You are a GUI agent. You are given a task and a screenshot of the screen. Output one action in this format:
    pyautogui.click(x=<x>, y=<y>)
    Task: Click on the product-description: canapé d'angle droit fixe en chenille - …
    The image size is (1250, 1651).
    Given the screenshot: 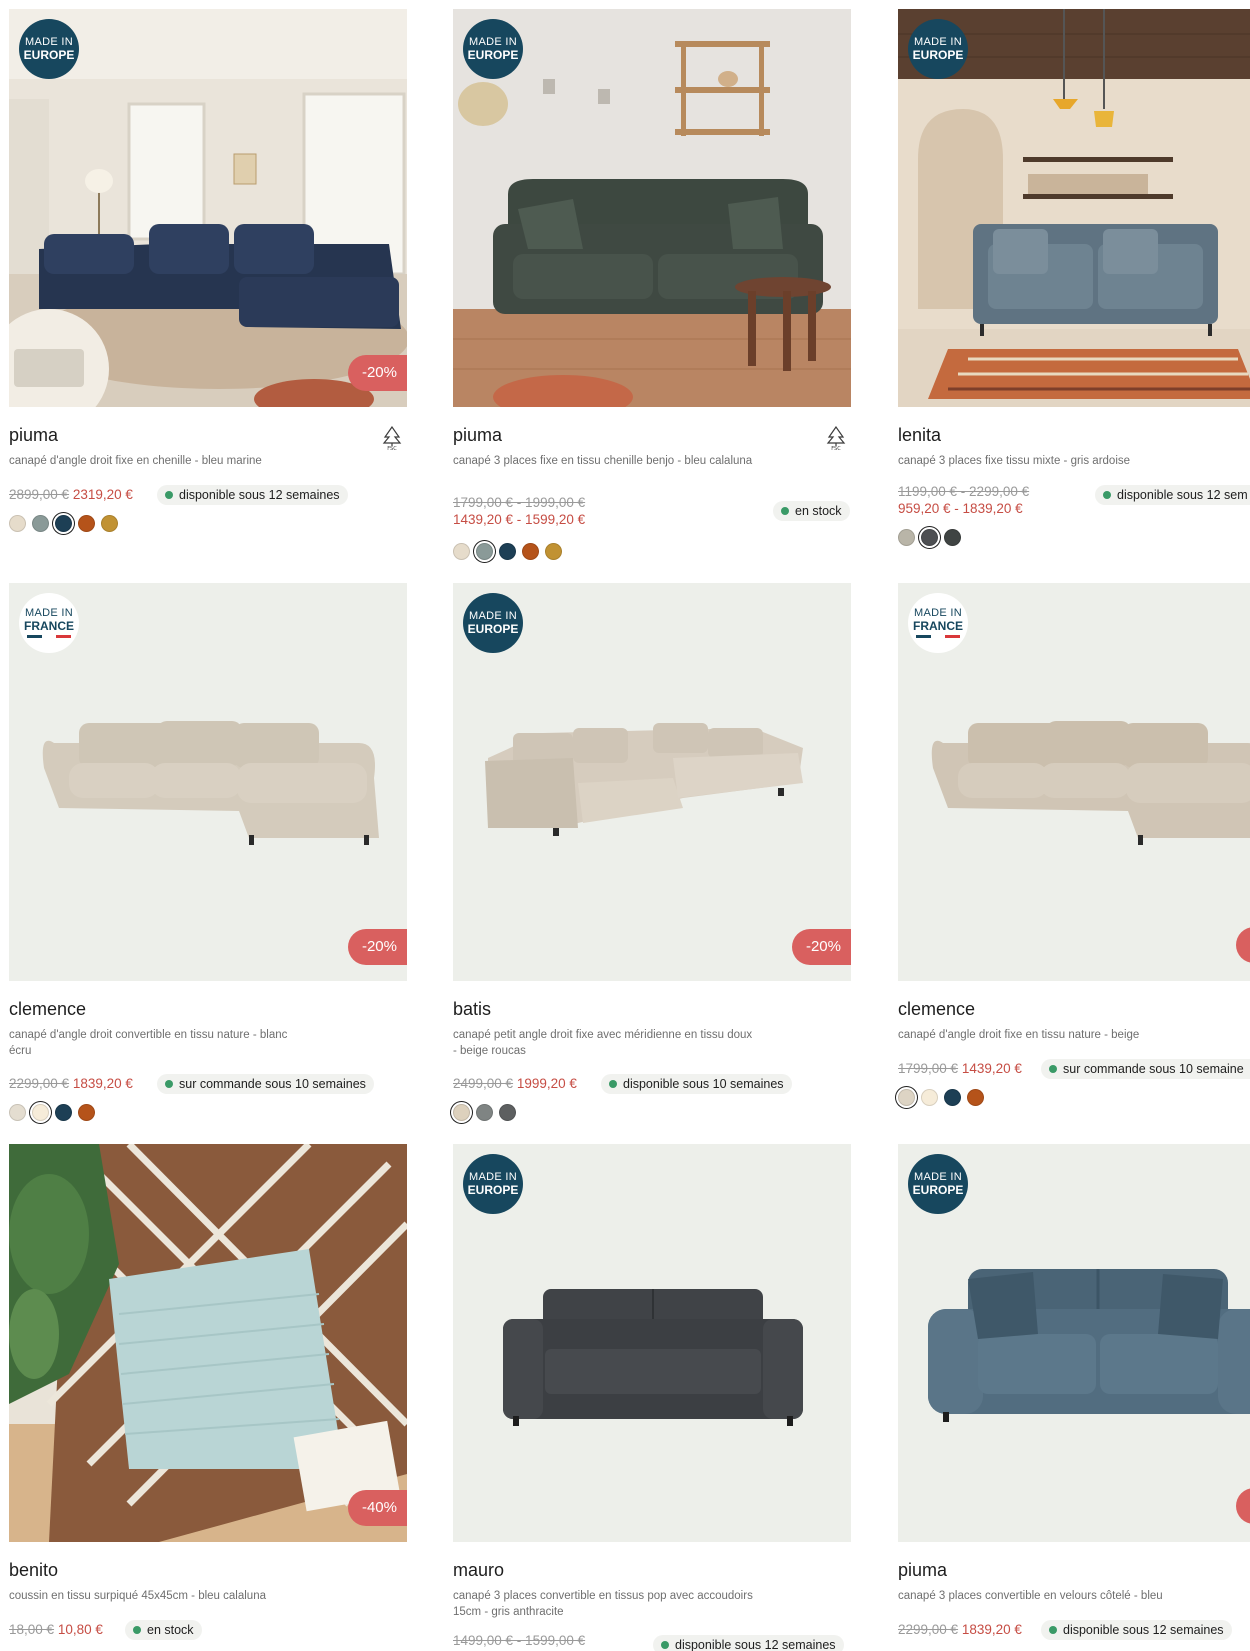 What is the action you would take?
    pyautogui.click(x=135, y=461)
    